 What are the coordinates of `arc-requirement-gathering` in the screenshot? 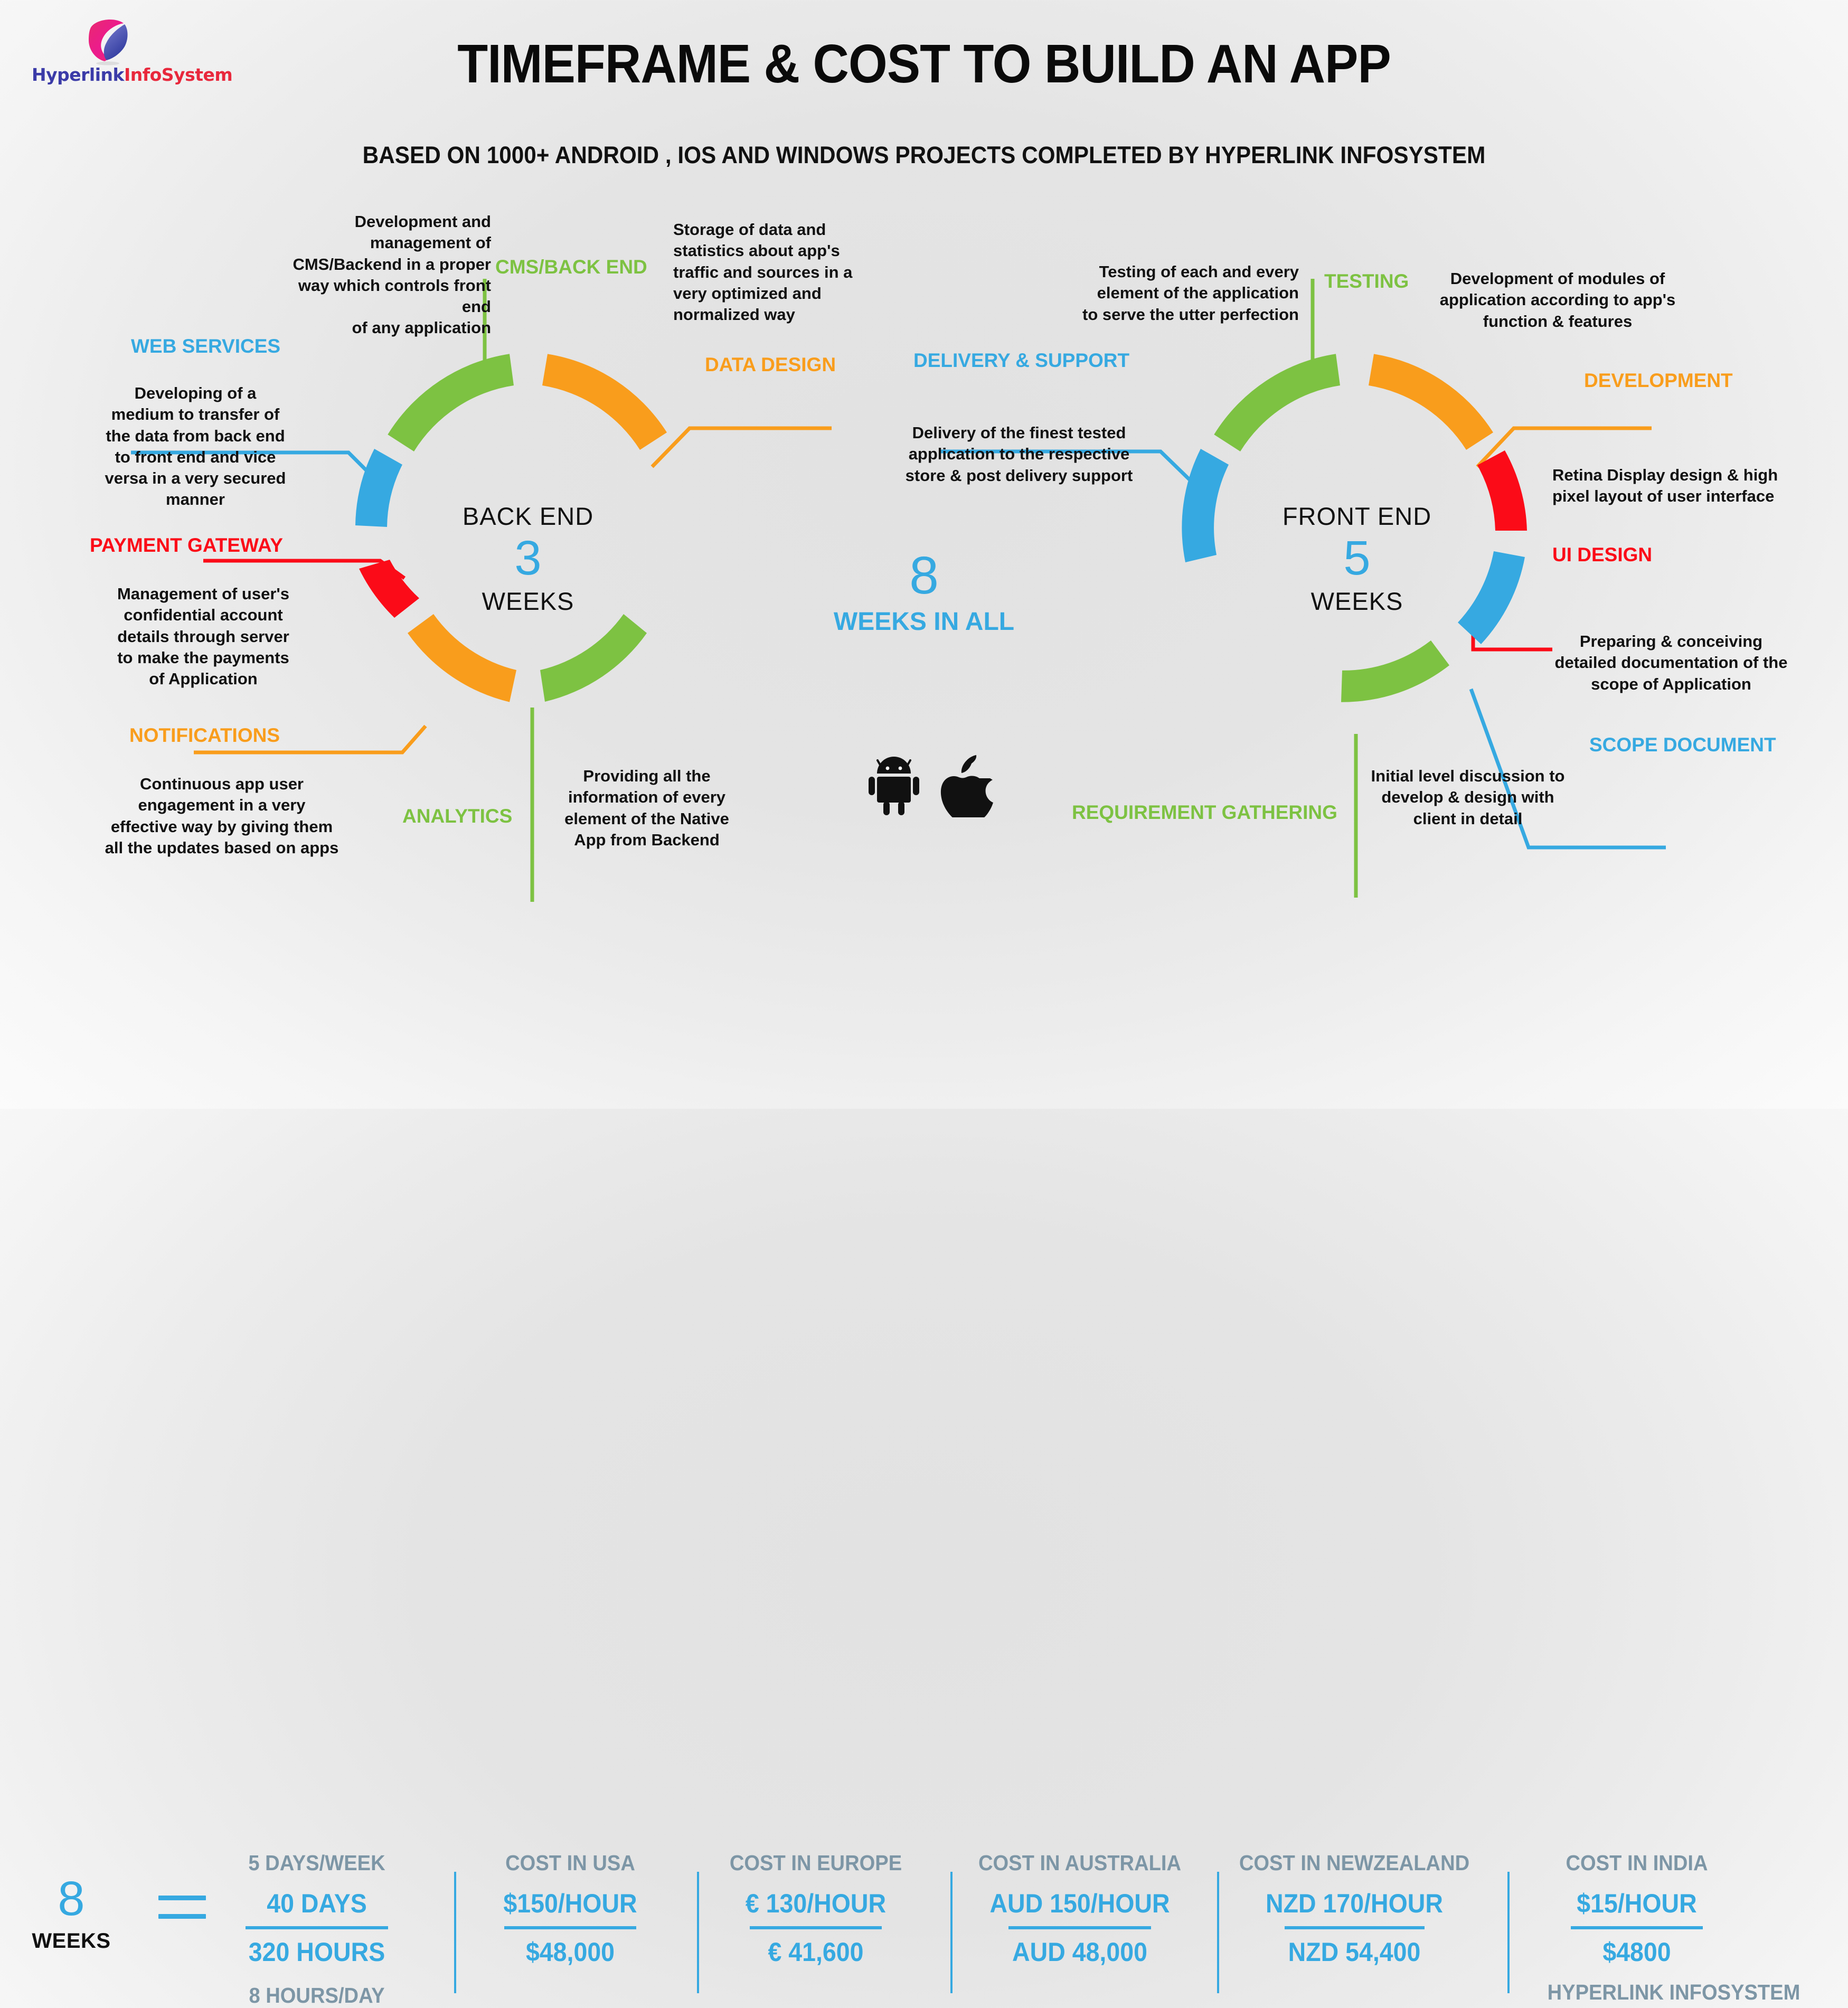 It's located at (1395, 671).